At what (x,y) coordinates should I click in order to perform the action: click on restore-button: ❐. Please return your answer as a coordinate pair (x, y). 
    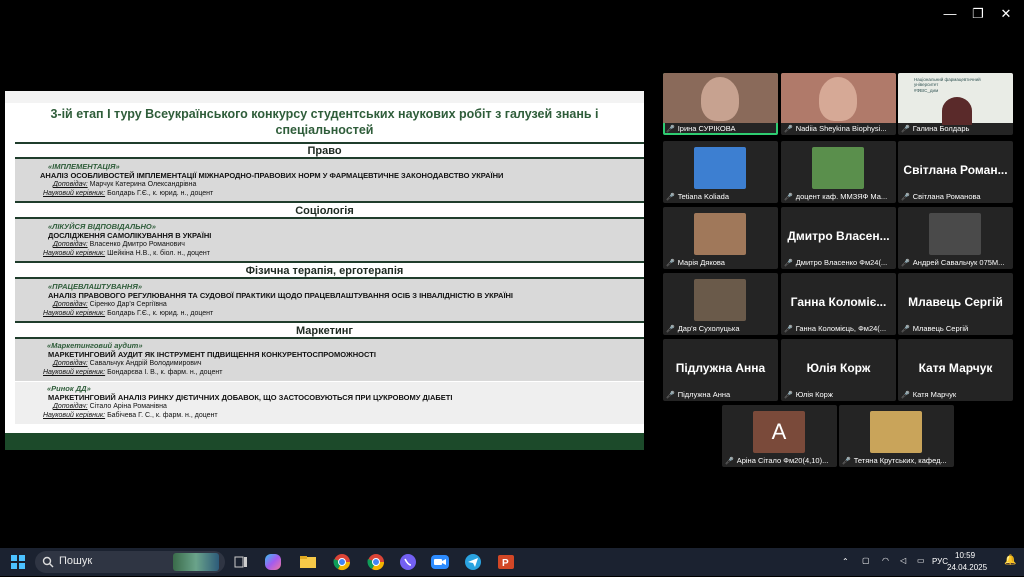
    Looking at the image, I should click on (978, 14).